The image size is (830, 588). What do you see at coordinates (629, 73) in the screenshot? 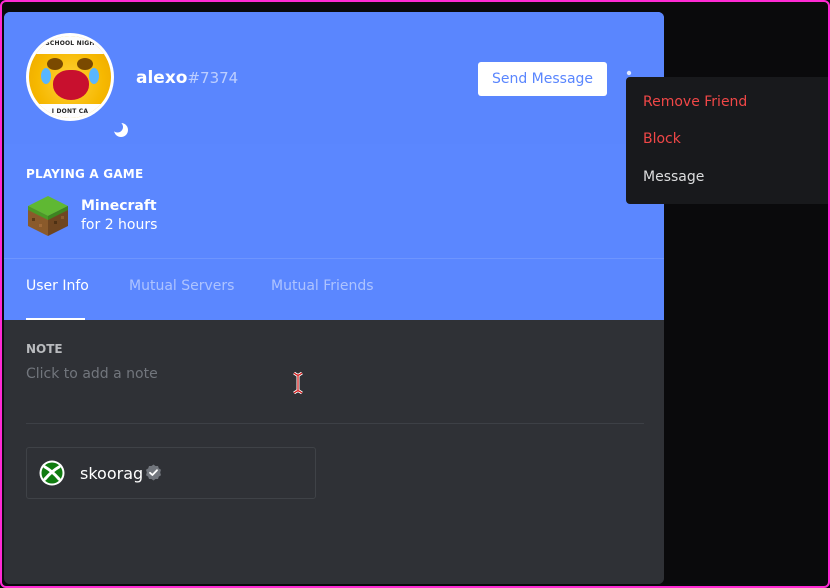
I see `kebab-menu-icon` at bounding box center [629, 73].